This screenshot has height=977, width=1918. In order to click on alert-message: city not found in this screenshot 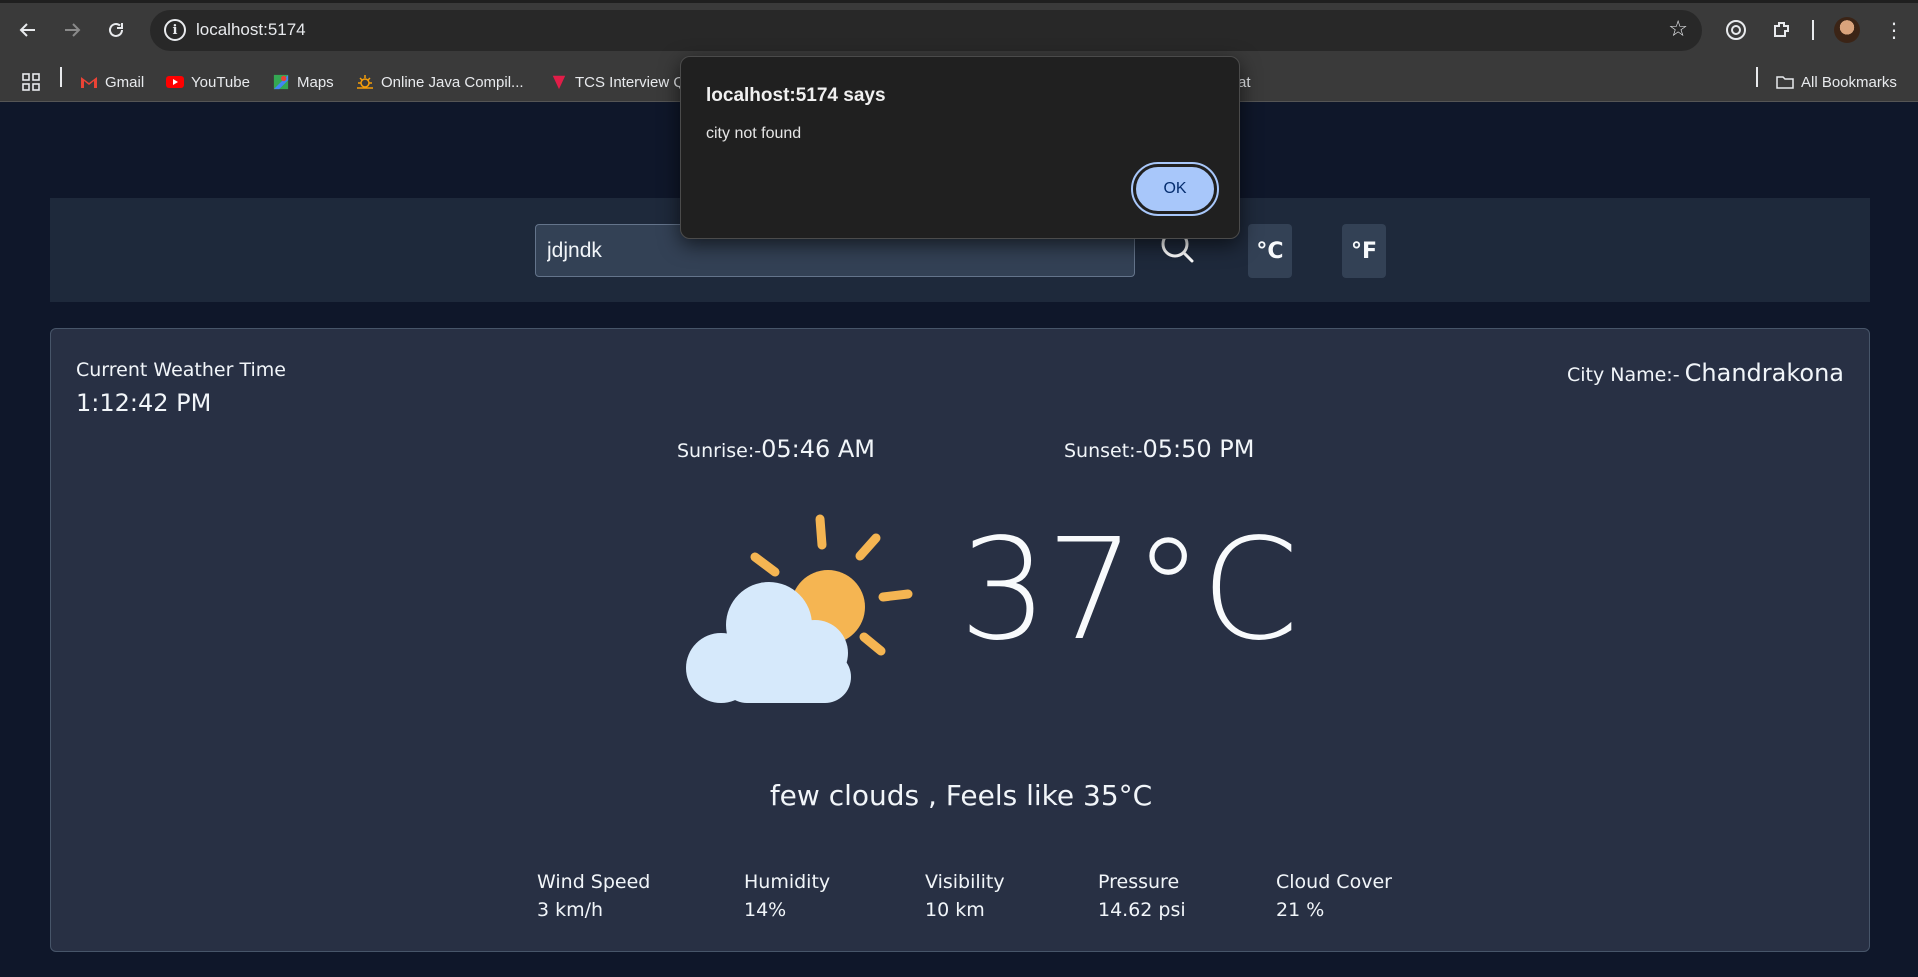, I will do `click(754, 133)`.